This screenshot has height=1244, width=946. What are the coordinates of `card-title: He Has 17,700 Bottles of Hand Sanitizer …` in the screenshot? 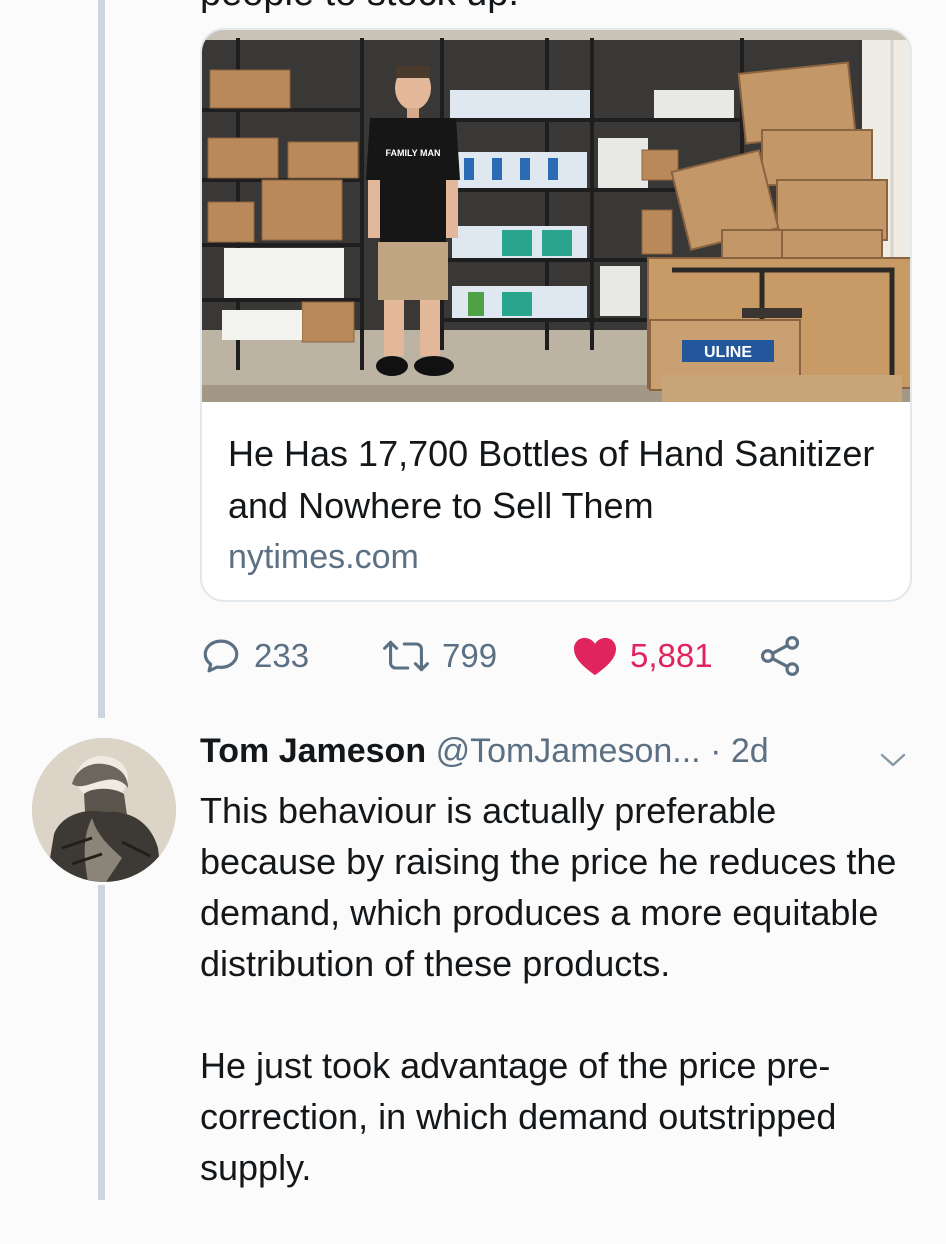 It's located at (558, 480).